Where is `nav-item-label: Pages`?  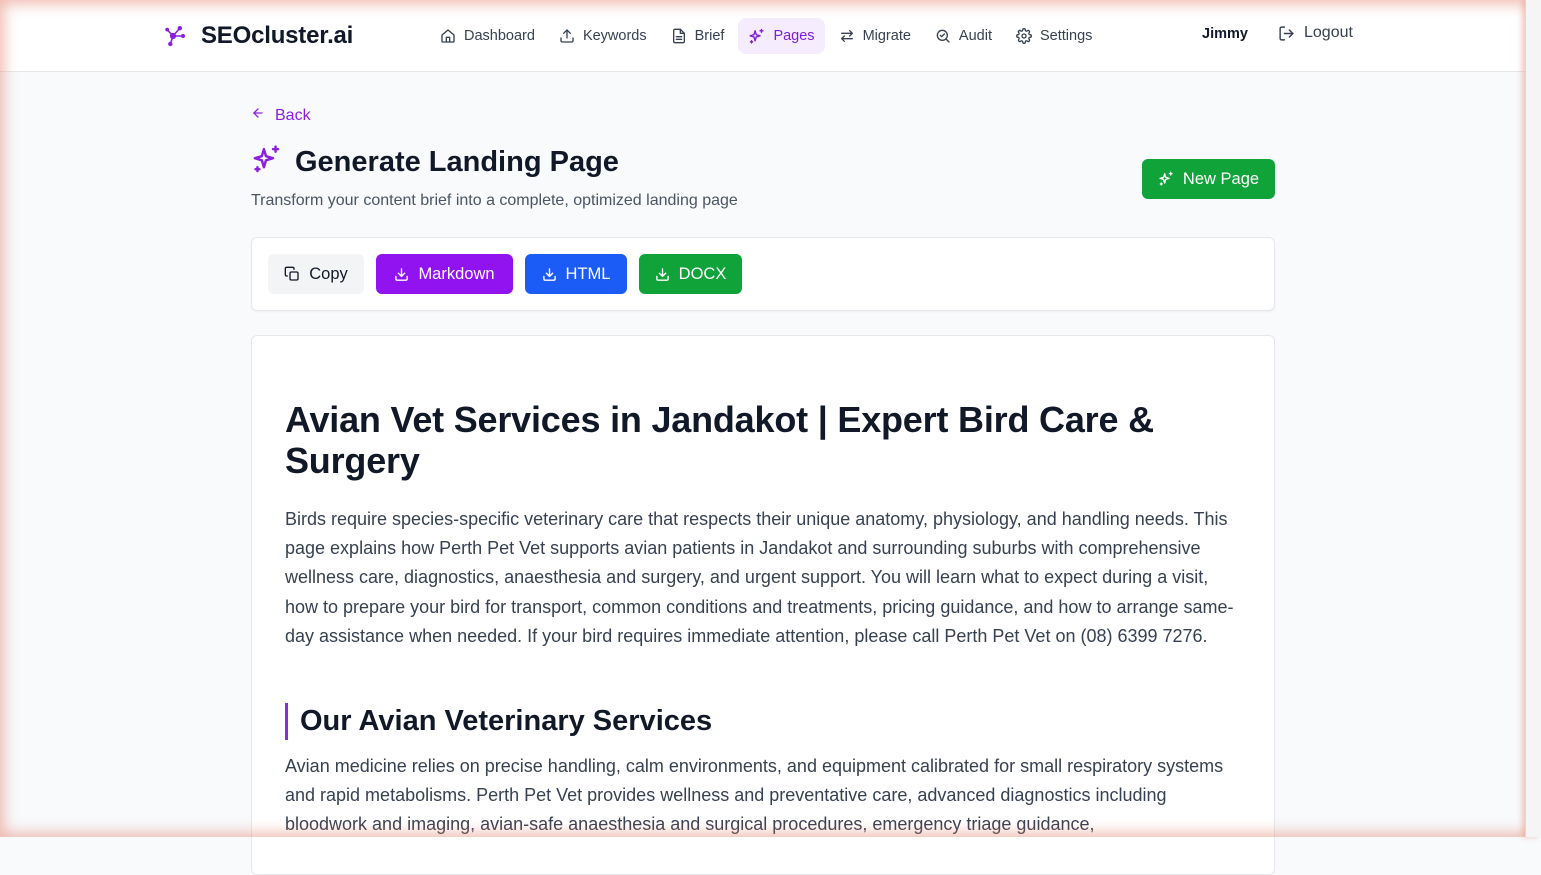
nav-item-label: Pages is located at coordinates (794, 36).